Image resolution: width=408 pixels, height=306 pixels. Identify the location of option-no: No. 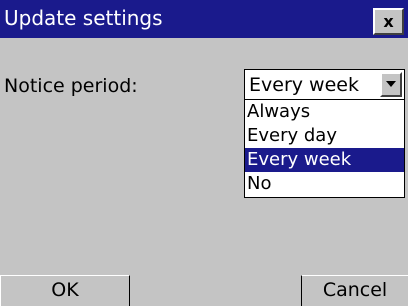
(324, 184).